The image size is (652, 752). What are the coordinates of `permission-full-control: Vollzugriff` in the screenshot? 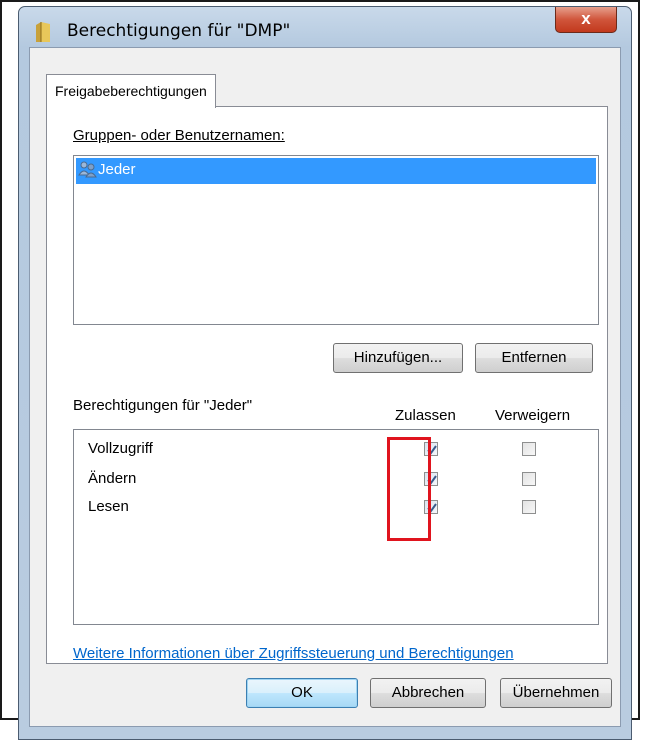 It's located at (120, 448).